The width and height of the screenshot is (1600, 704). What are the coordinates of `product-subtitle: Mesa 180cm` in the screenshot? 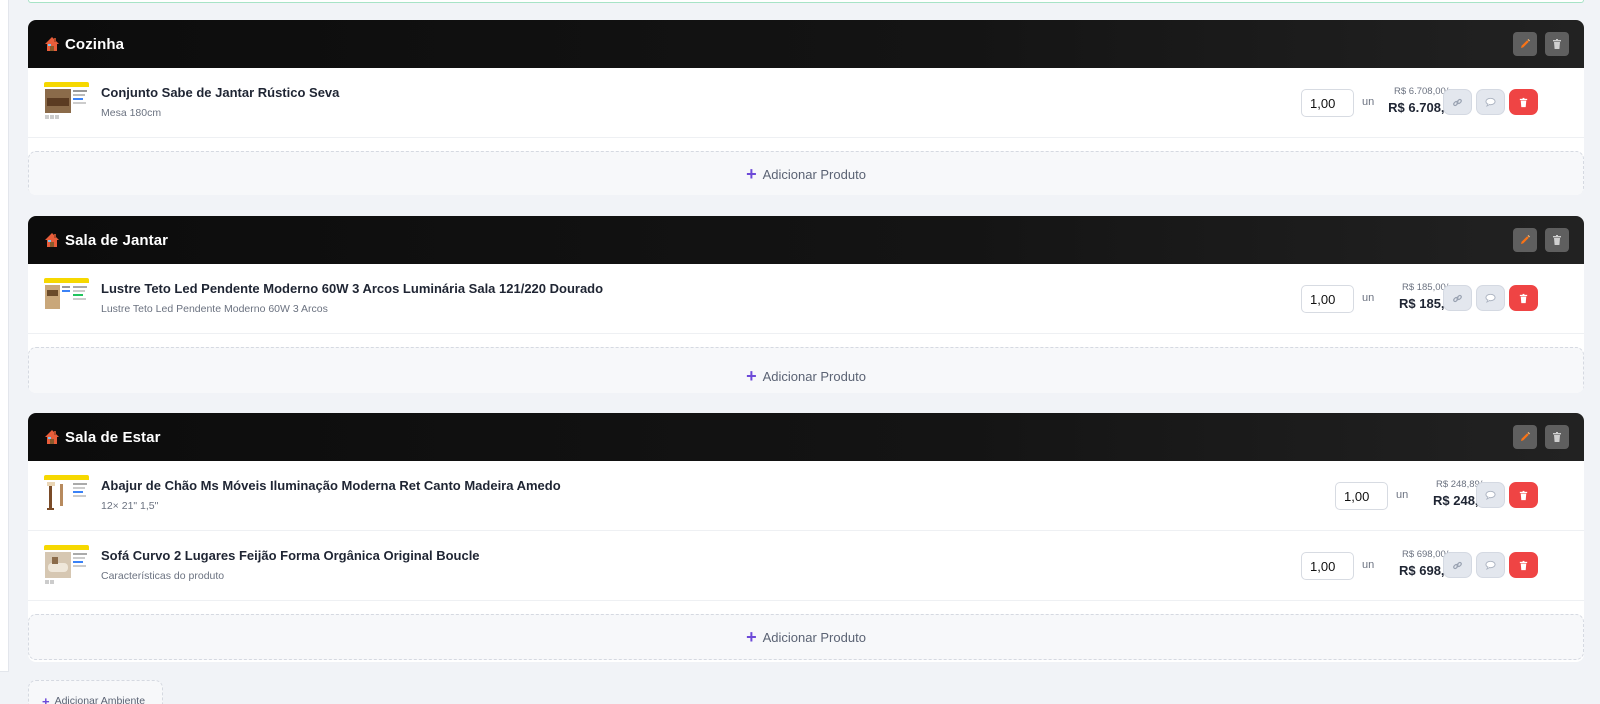 It's located at (131, 113).